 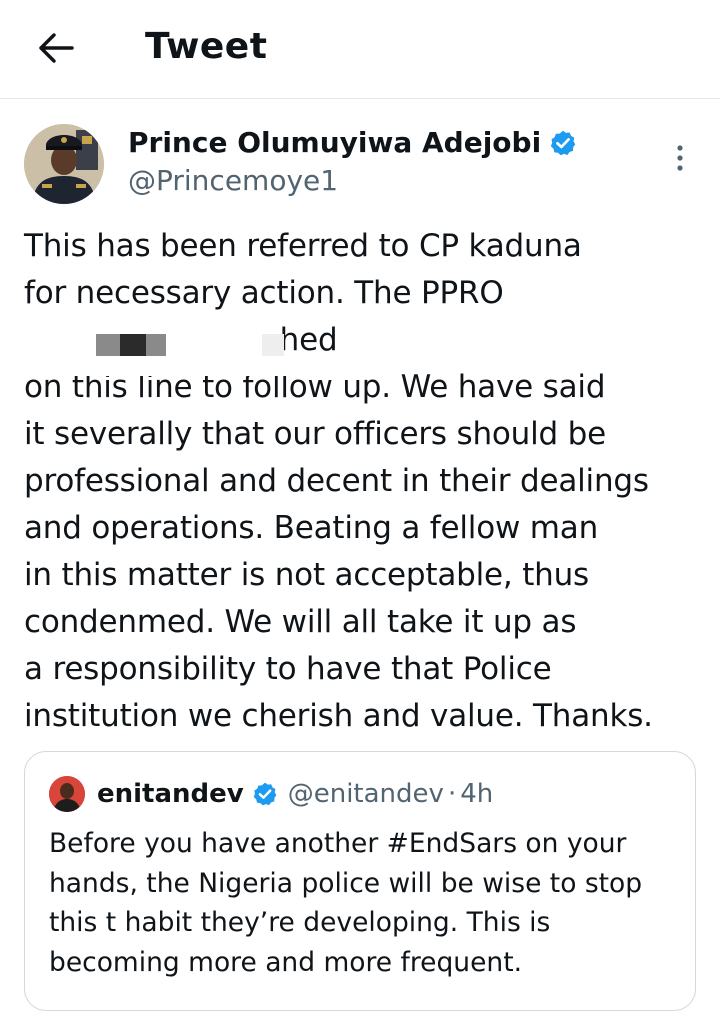 I want to click on quoted-tweet-time: 4h, so click(x=476, y=794).